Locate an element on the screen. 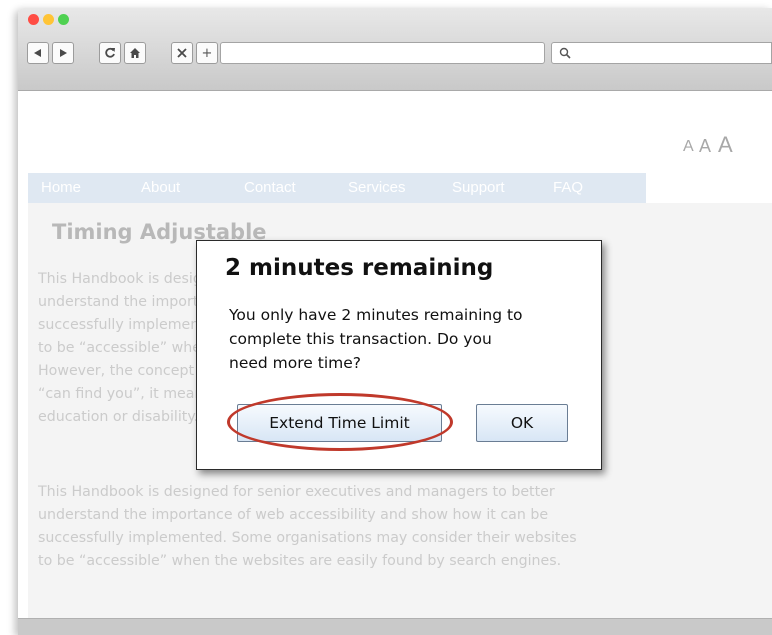  nav-services: Services is located at coordinates (377, 187).